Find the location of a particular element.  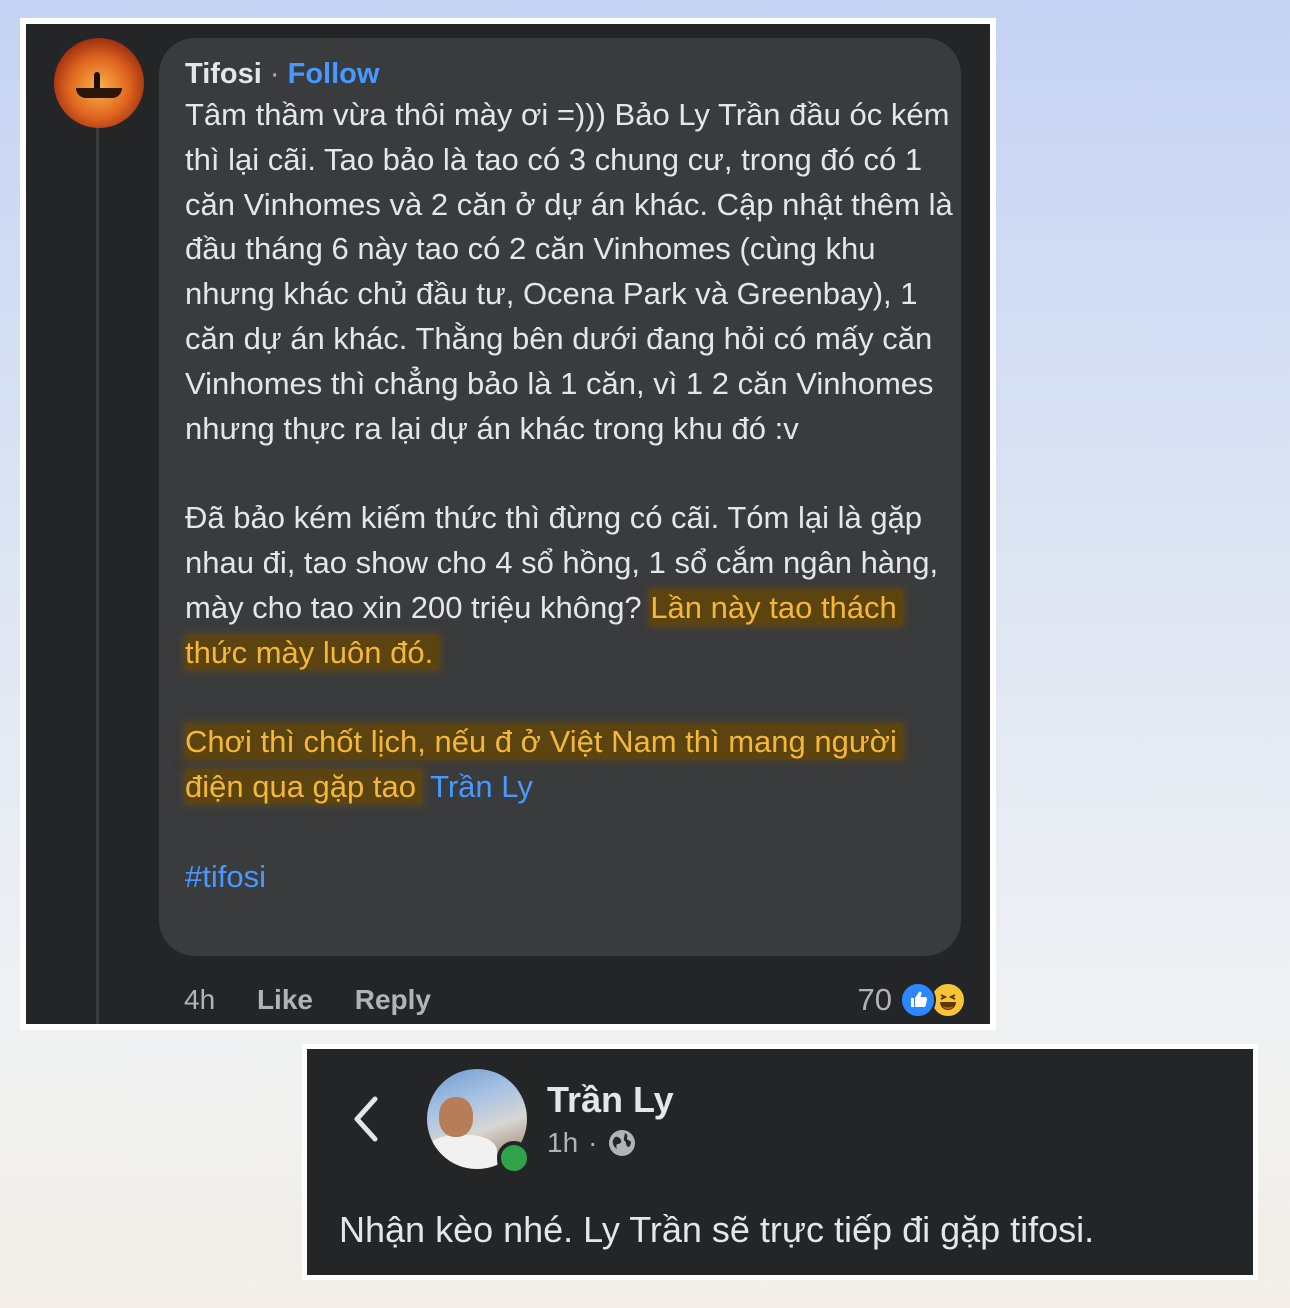

reaction-summary: 70 is located at coordinates (912, 1000).